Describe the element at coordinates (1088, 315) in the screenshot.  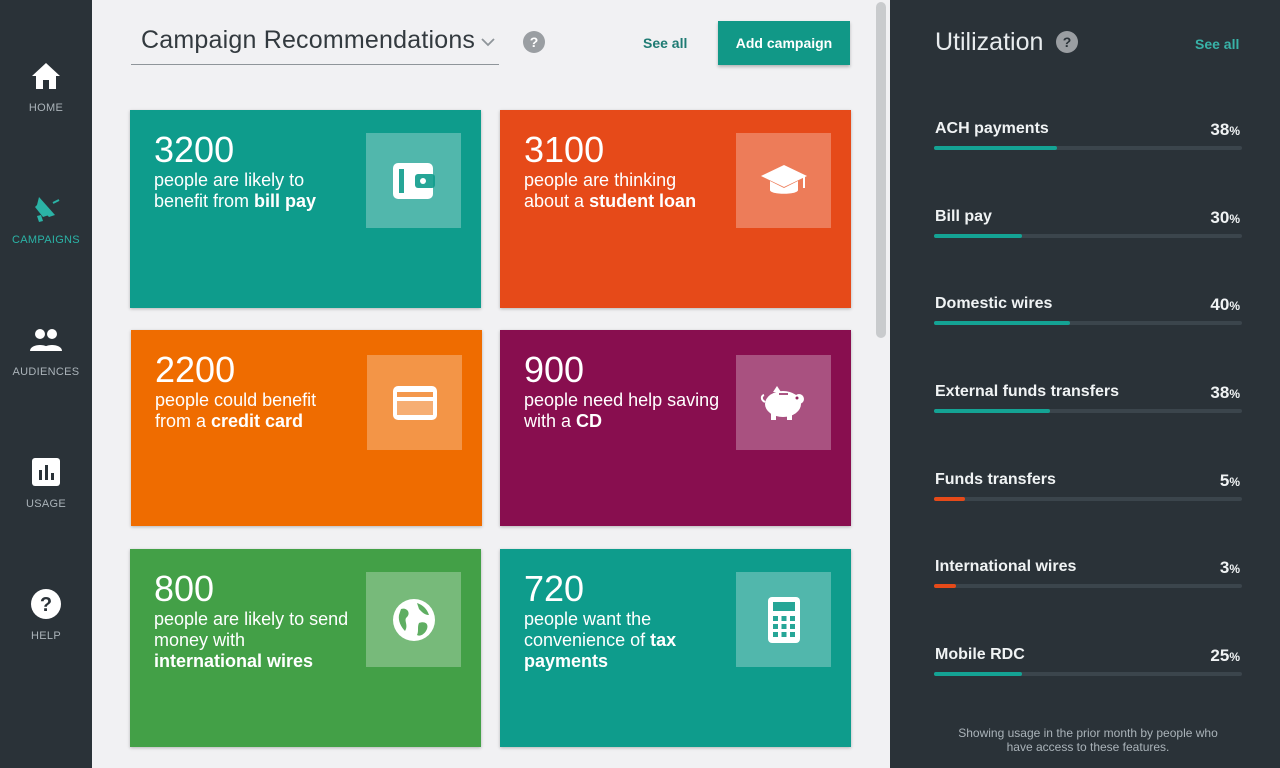
I see `utilization-row-domestic-wires: Domestic wires 40%` at that location.